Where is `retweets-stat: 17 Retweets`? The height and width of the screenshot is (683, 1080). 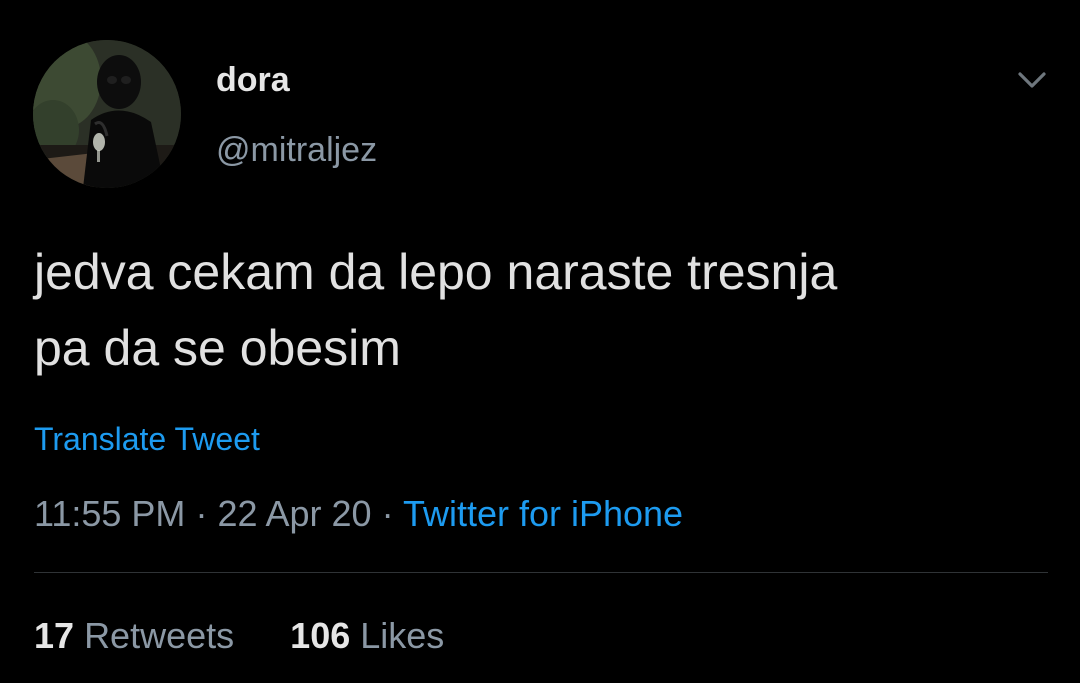 retweets-stat: 17 Retweets is located at coordinates (139, 635).